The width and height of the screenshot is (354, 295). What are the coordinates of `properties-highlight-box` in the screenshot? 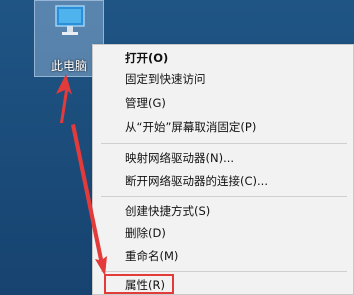 It's located at (139, 284).